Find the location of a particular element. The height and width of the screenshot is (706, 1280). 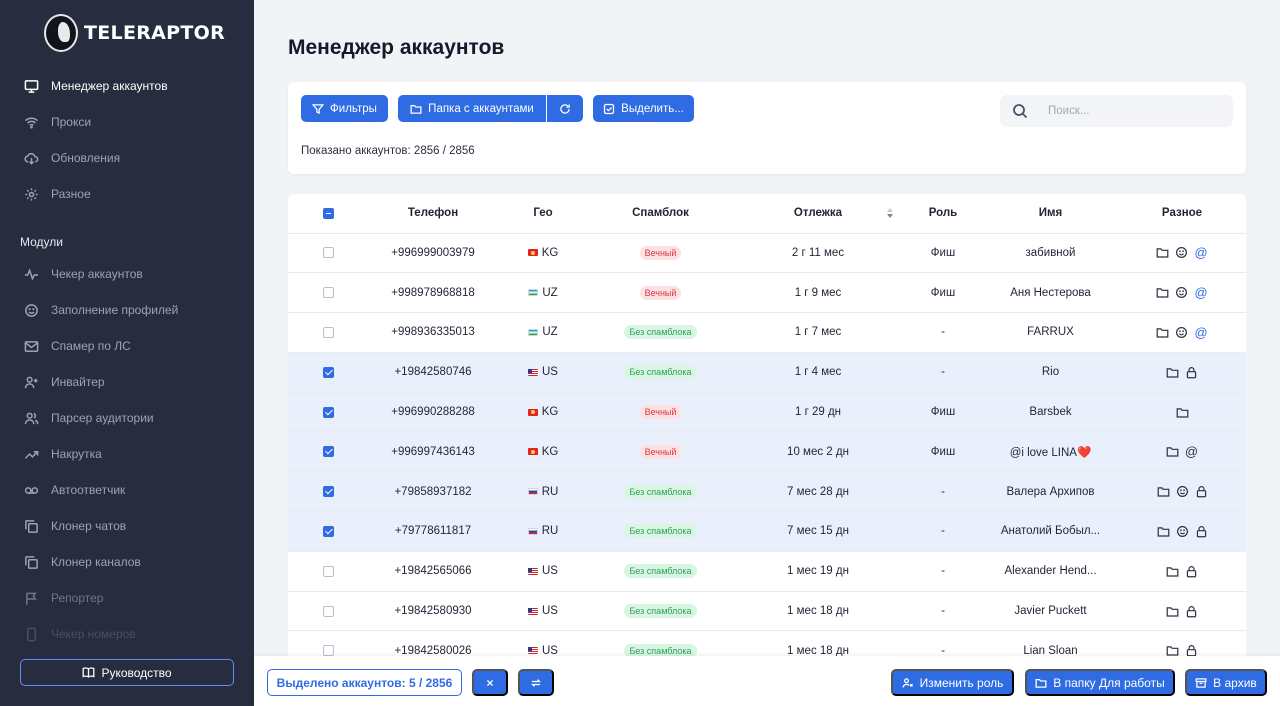

sidebar-item-boost: Накрутка is located at coordinates (127, 454).